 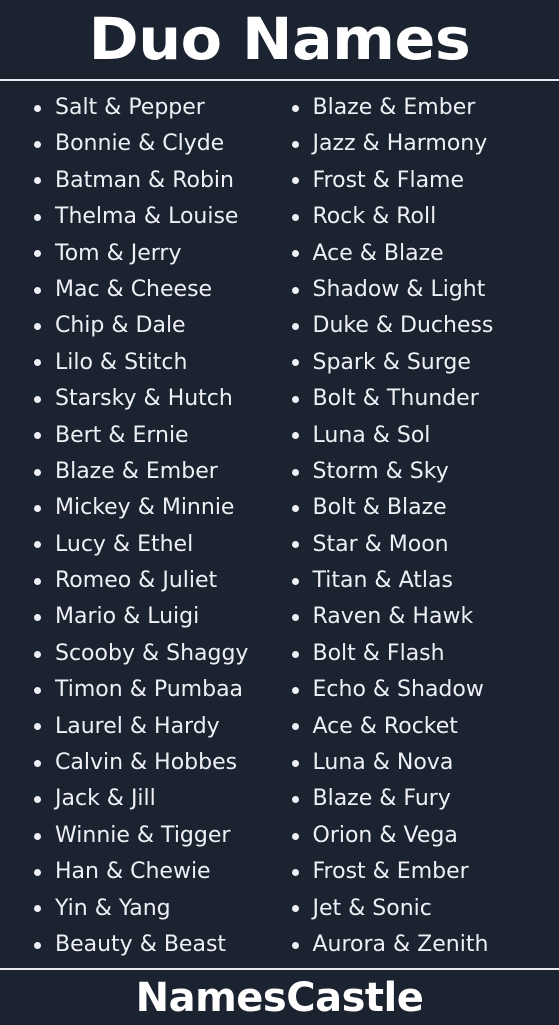 What do you see at coordinates (139, 144) in the screenshot?
I see `list-item-label: Bonnie & Clyde` at bounding box center [139, 144].